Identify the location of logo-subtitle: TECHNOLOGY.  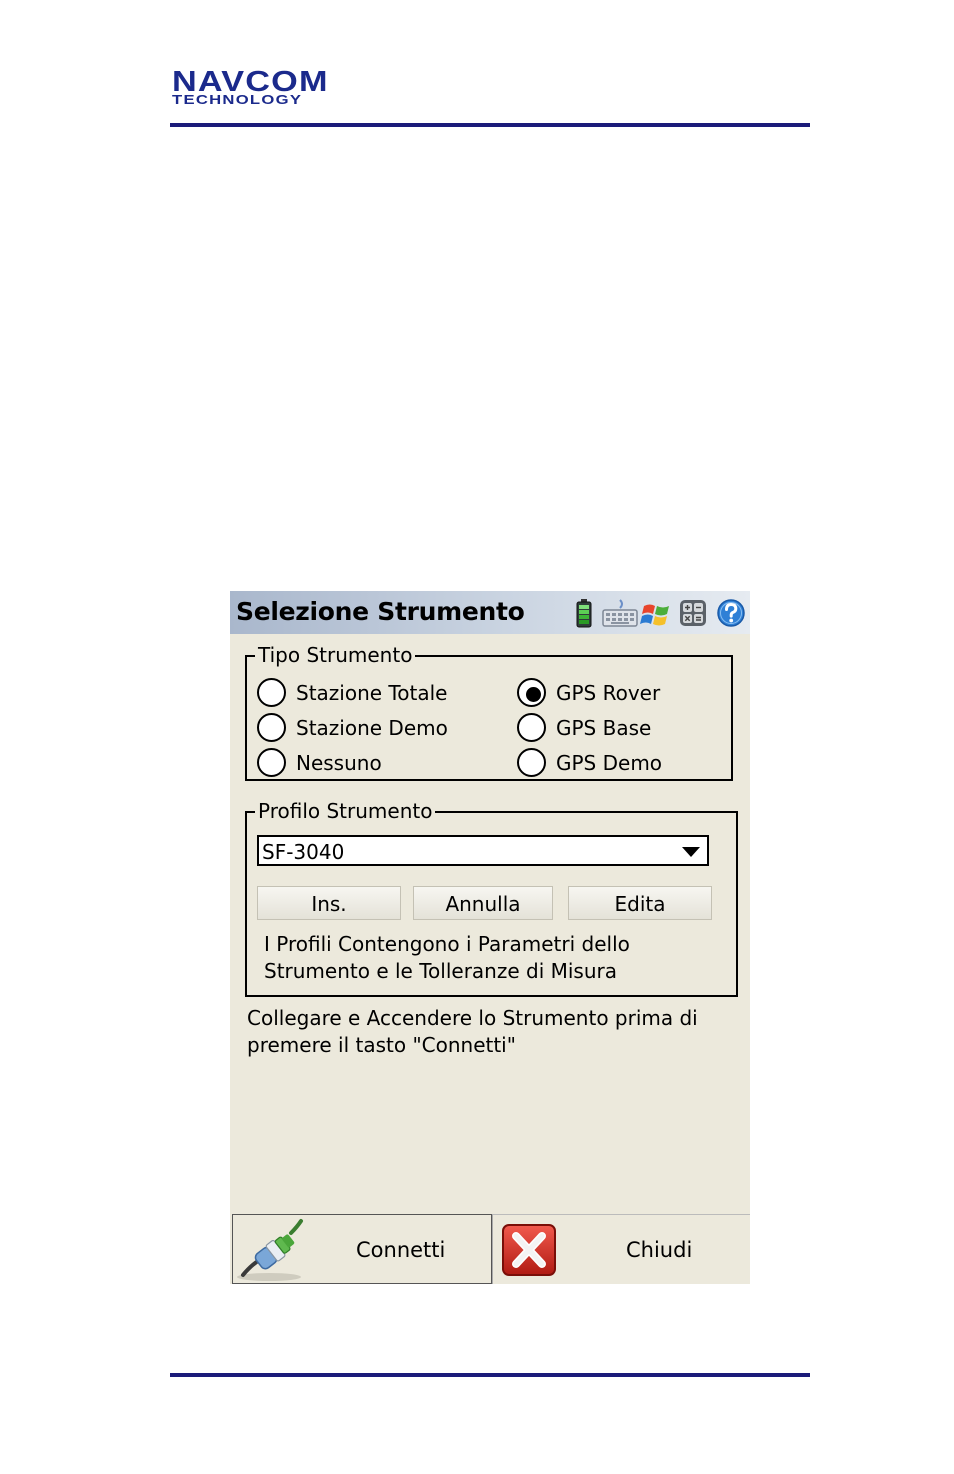
(237, 99).